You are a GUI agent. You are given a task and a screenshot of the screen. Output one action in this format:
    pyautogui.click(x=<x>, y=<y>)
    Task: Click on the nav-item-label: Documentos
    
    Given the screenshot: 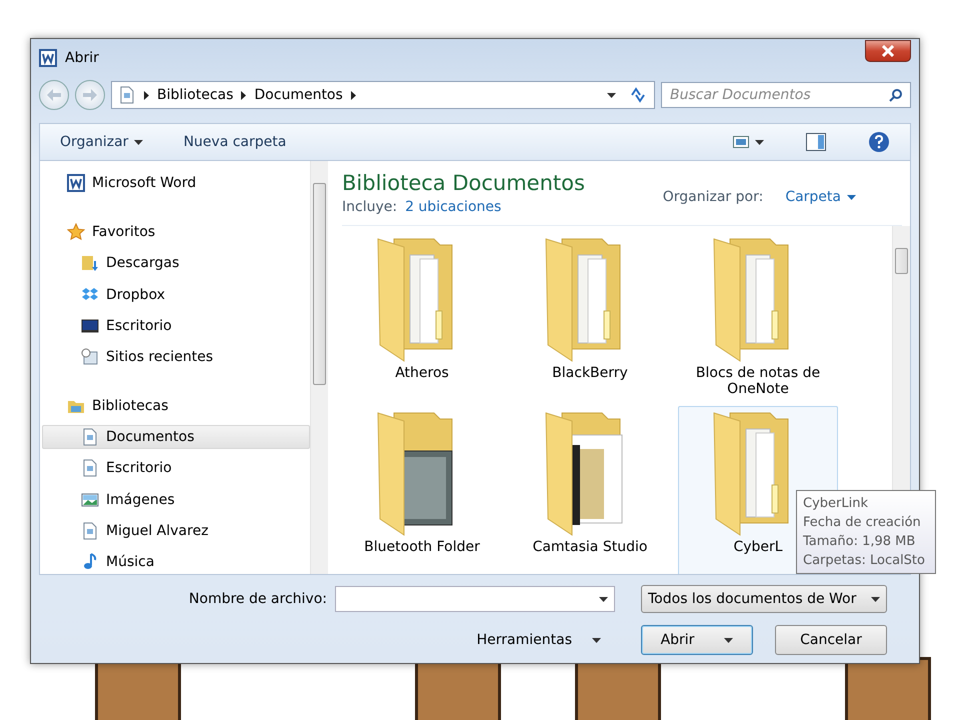 What is the action you would take?
    pyautogui.click(x=150, y=437)
    